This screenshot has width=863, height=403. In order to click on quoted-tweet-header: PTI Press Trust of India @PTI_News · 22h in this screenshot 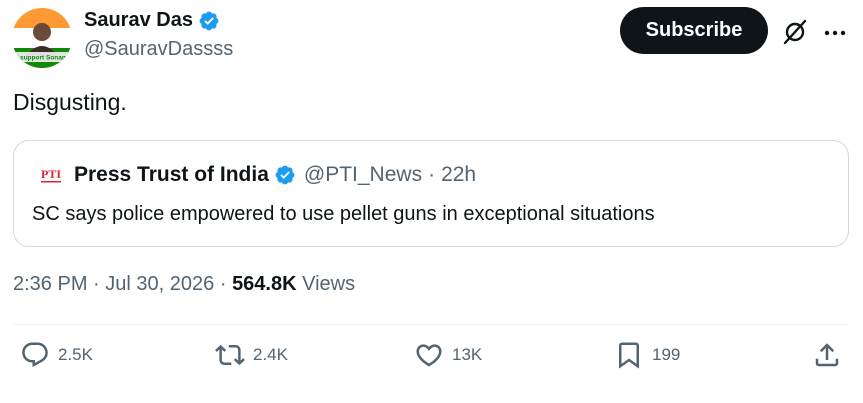, I will do `click(257, 175)`.